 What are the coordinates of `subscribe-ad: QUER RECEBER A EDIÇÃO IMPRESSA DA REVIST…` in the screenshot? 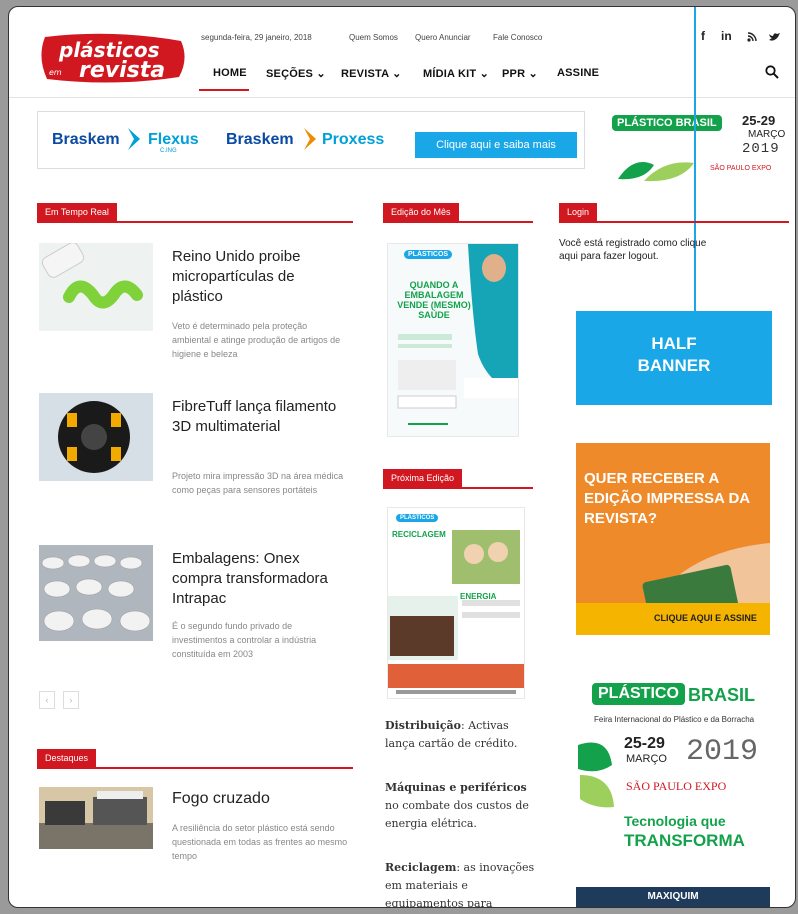 It's located at (673, 539).